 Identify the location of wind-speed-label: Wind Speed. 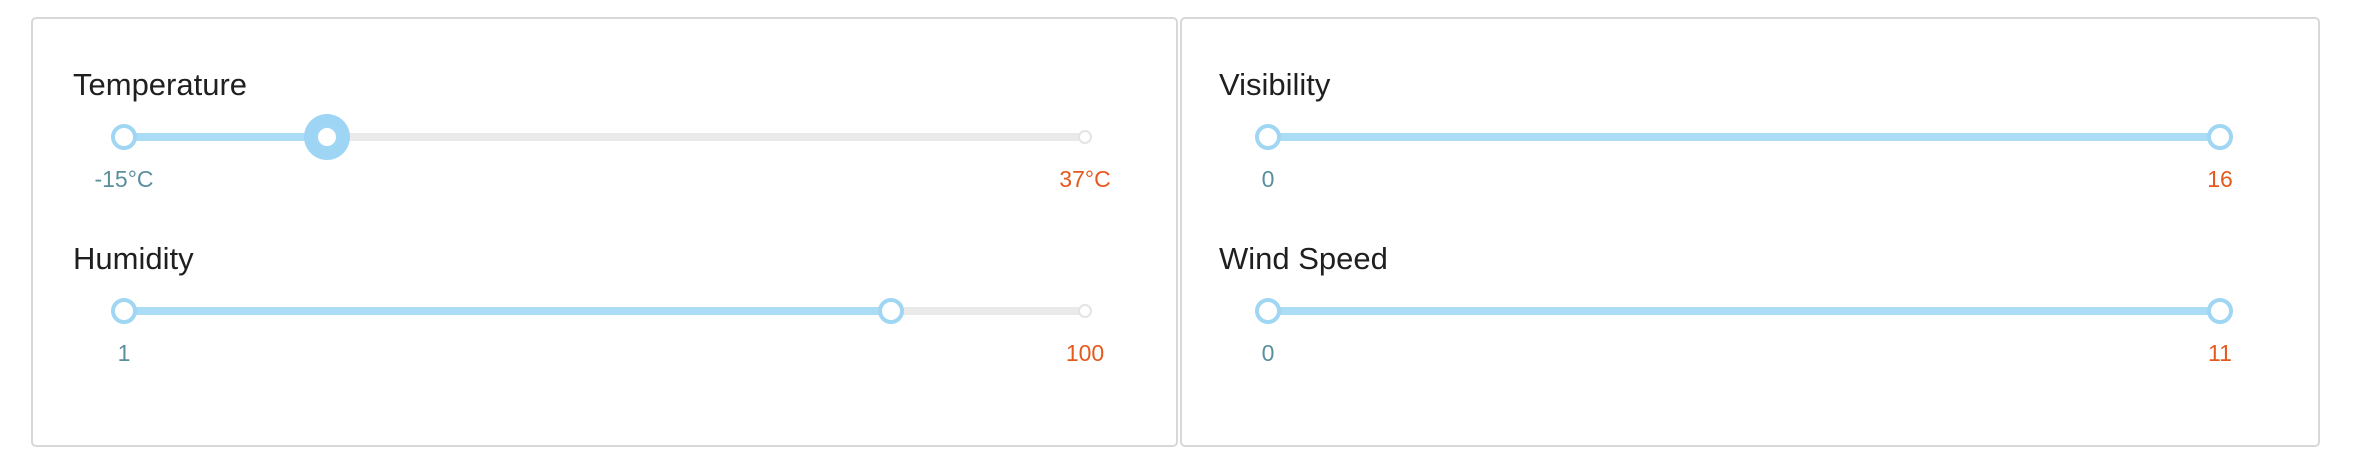
(1303, 258).